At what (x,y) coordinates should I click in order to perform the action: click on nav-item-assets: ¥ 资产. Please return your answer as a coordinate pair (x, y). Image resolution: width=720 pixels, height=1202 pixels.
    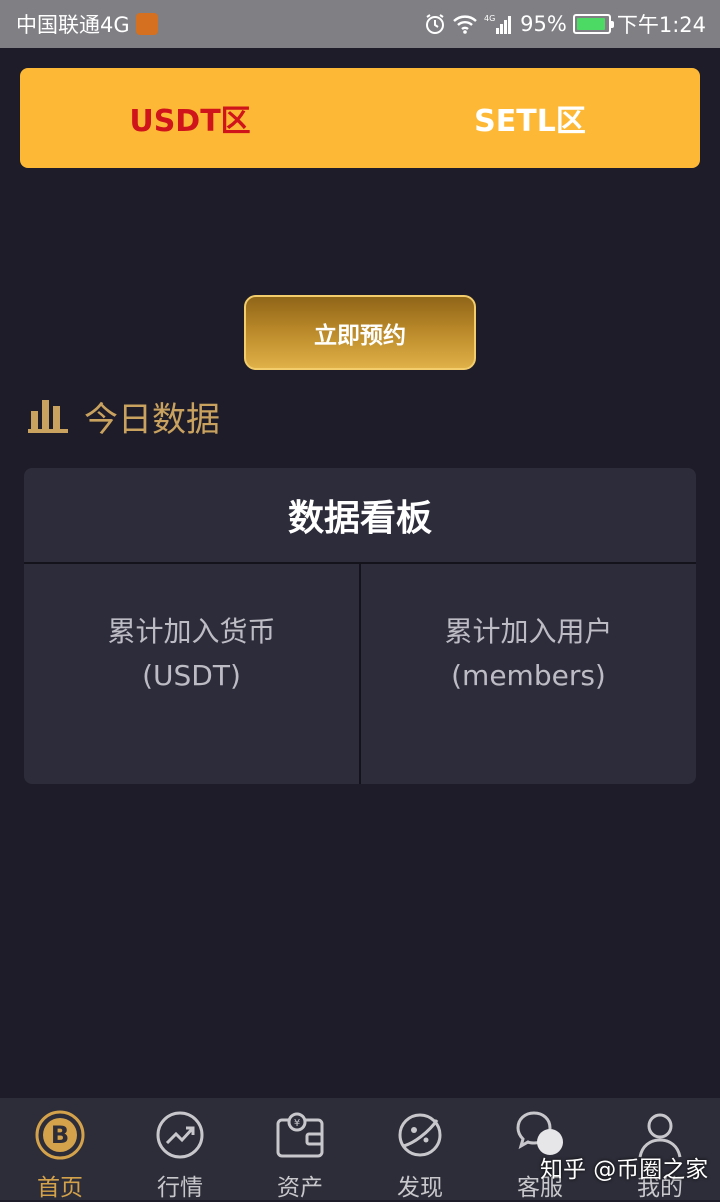
    Looking at the image, I should click on (300, 1149).